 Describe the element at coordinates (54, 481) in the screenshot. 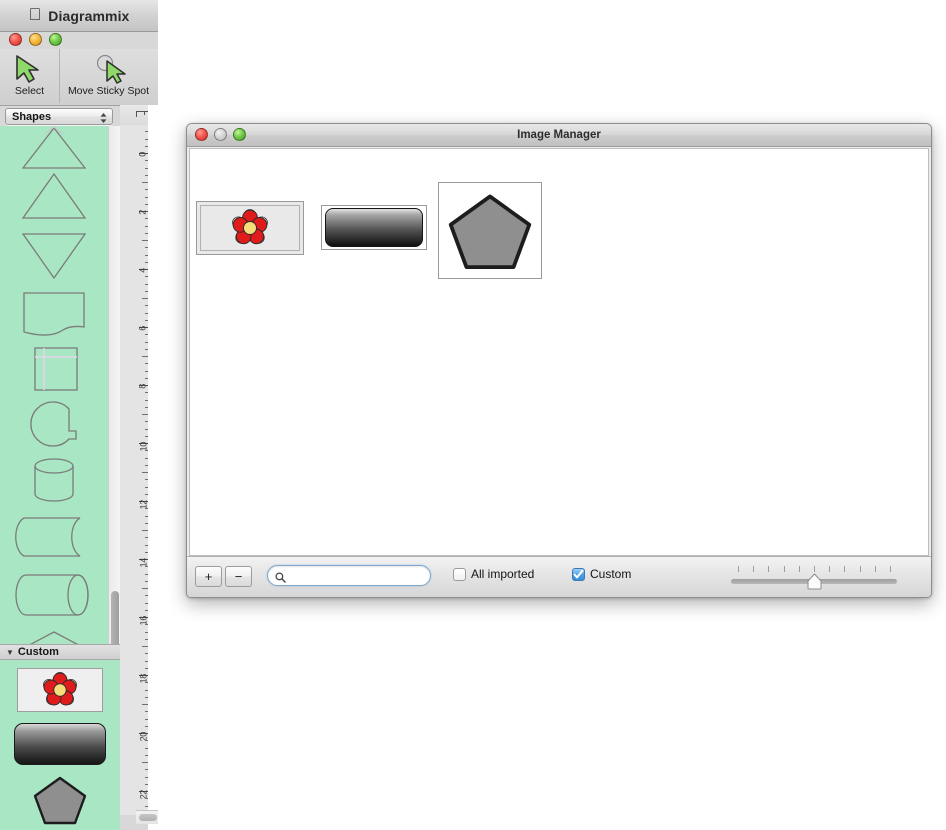

I see `palette-shape-database-cylinder` at that location.